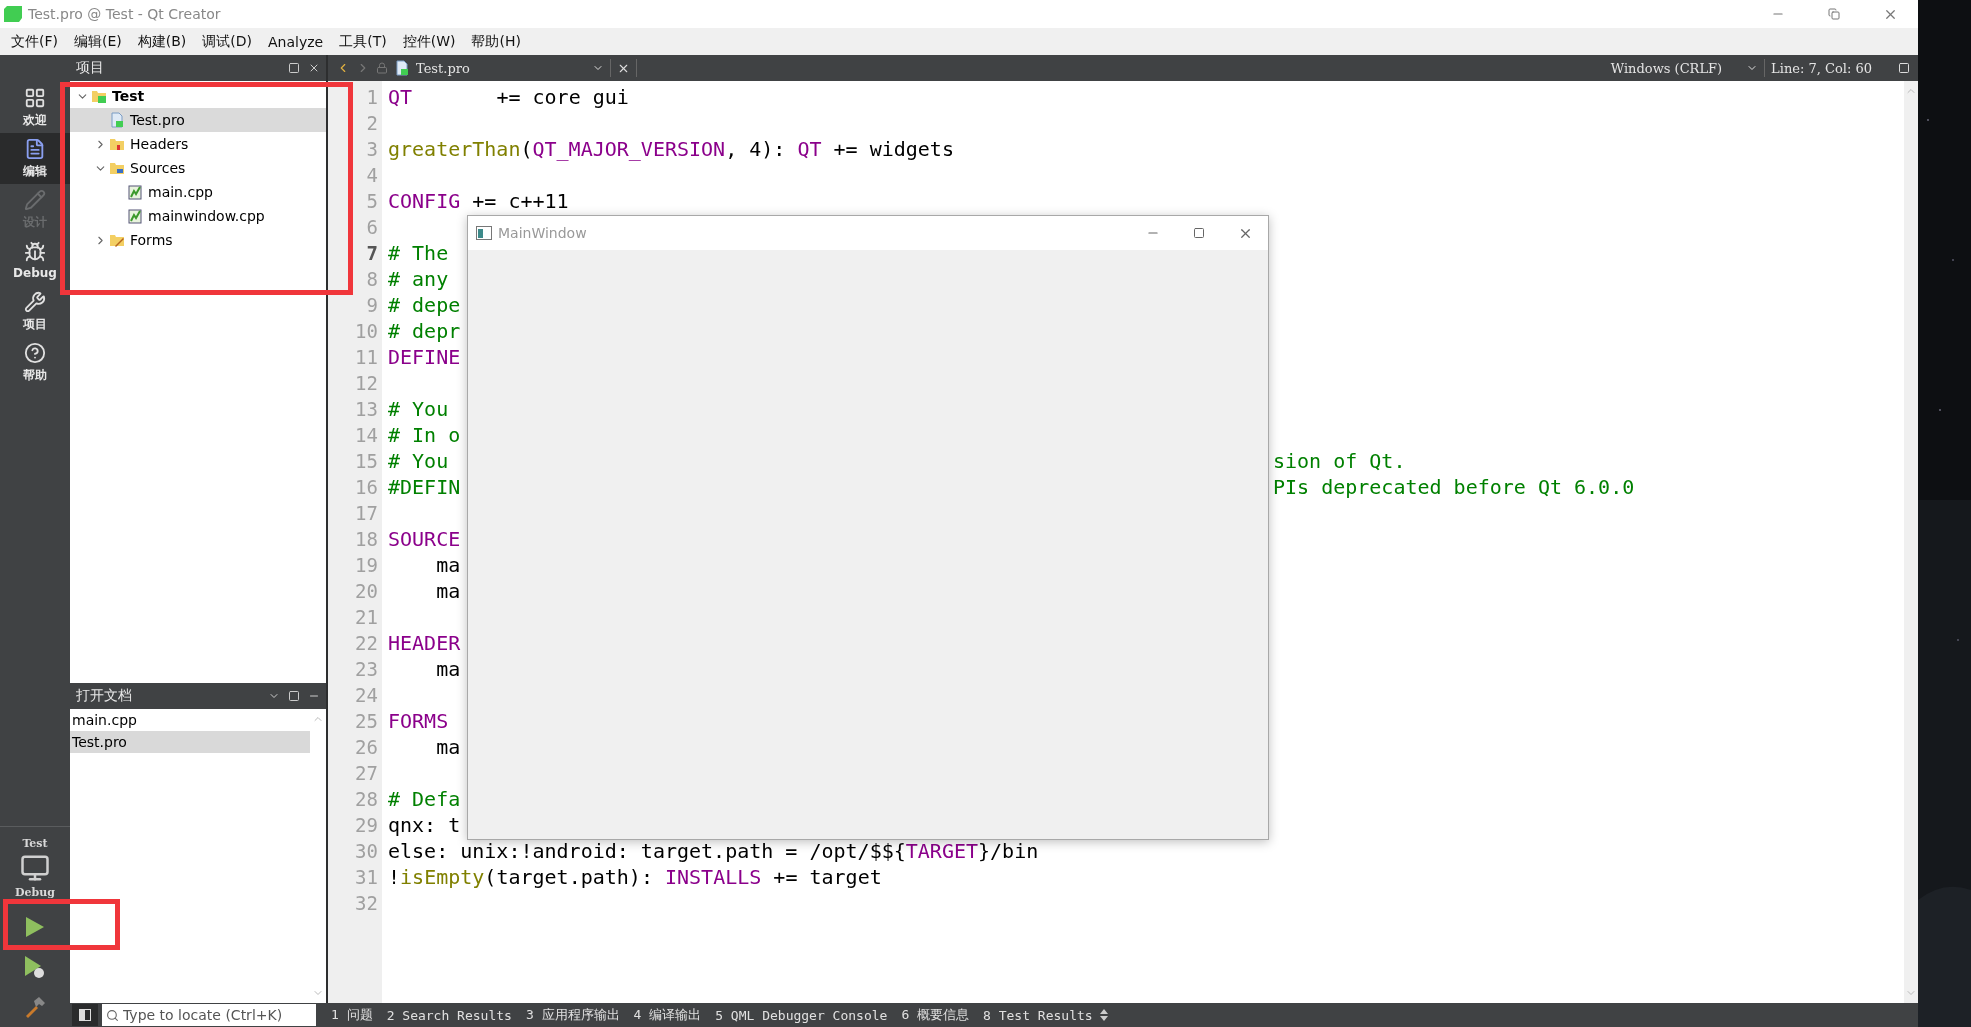 This screenshot has width=1971, height=1027. What do you see at coordinates (98, 41) in the screenshot?
I see `menu-item: 编辑(E)` at bounding box center [98, 41].